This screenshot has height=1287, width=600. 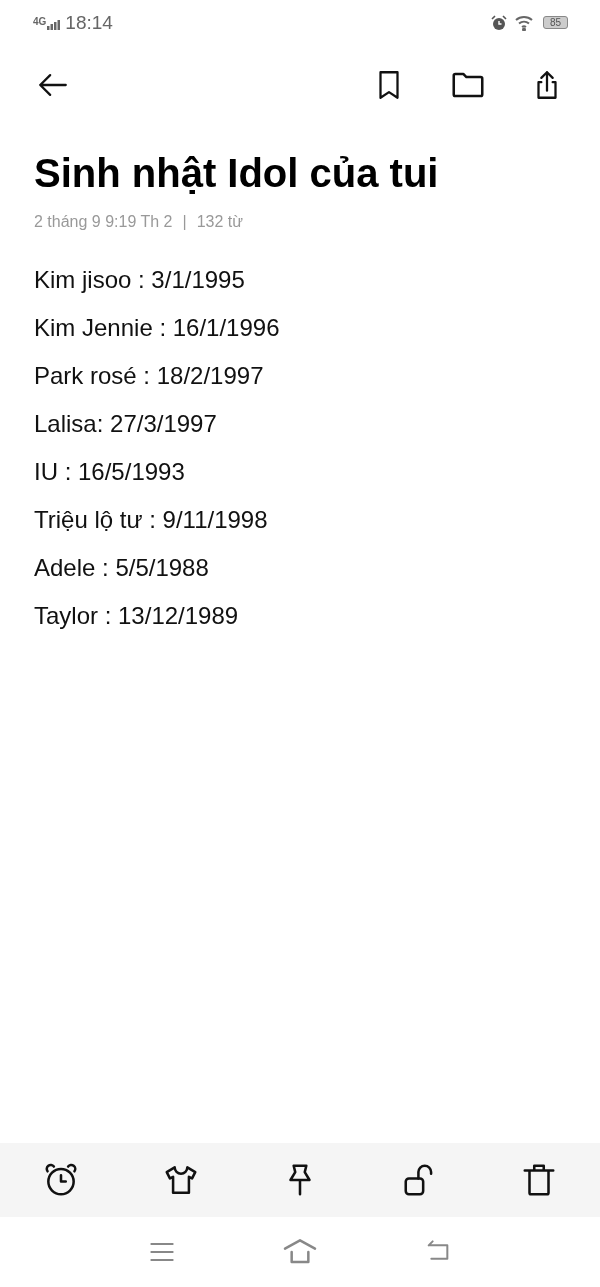 I want to click on note-line: IU : 16/5/1993, so click(x=110, y=471).